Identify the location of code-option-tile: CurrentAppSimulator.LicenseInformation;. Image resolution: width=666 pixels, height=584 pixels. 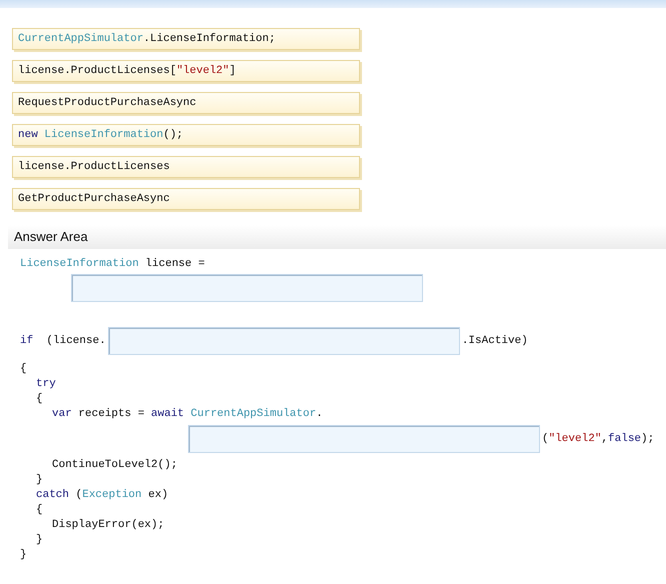
(186, 39).